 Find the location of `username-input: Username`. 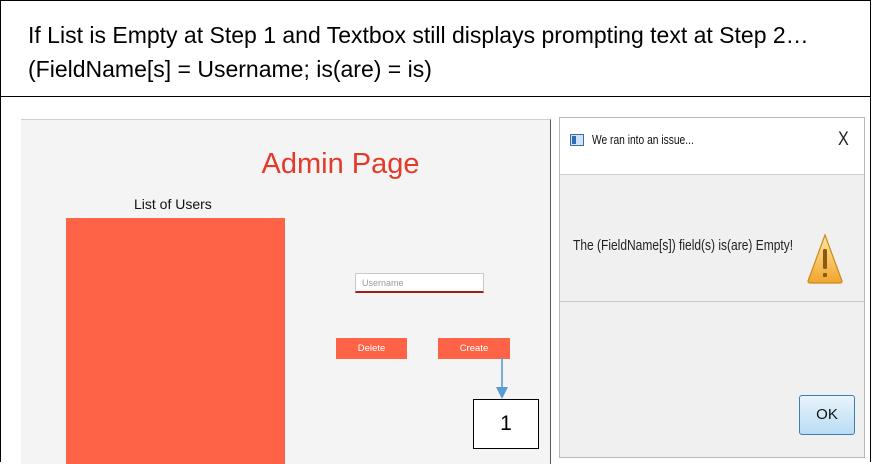

username-input: Username is located at coordinates (419, 283).